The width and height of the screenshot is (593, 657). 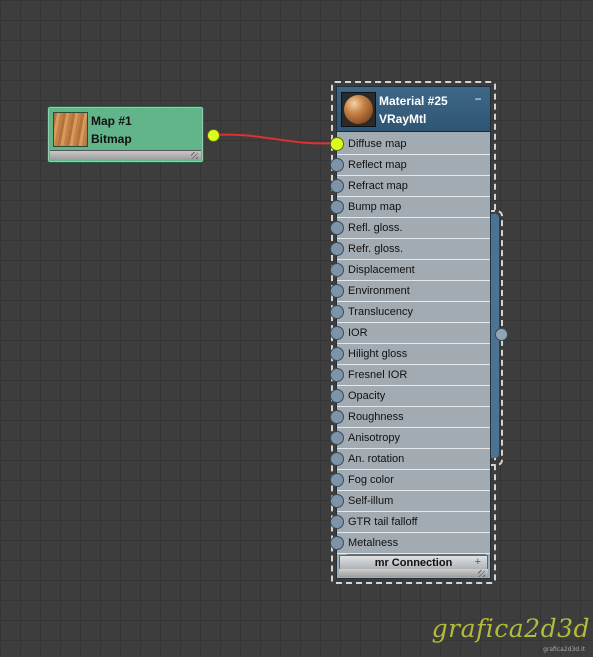 I want to click on slot-label: Refr. gloss., so click(x=376, y=249).